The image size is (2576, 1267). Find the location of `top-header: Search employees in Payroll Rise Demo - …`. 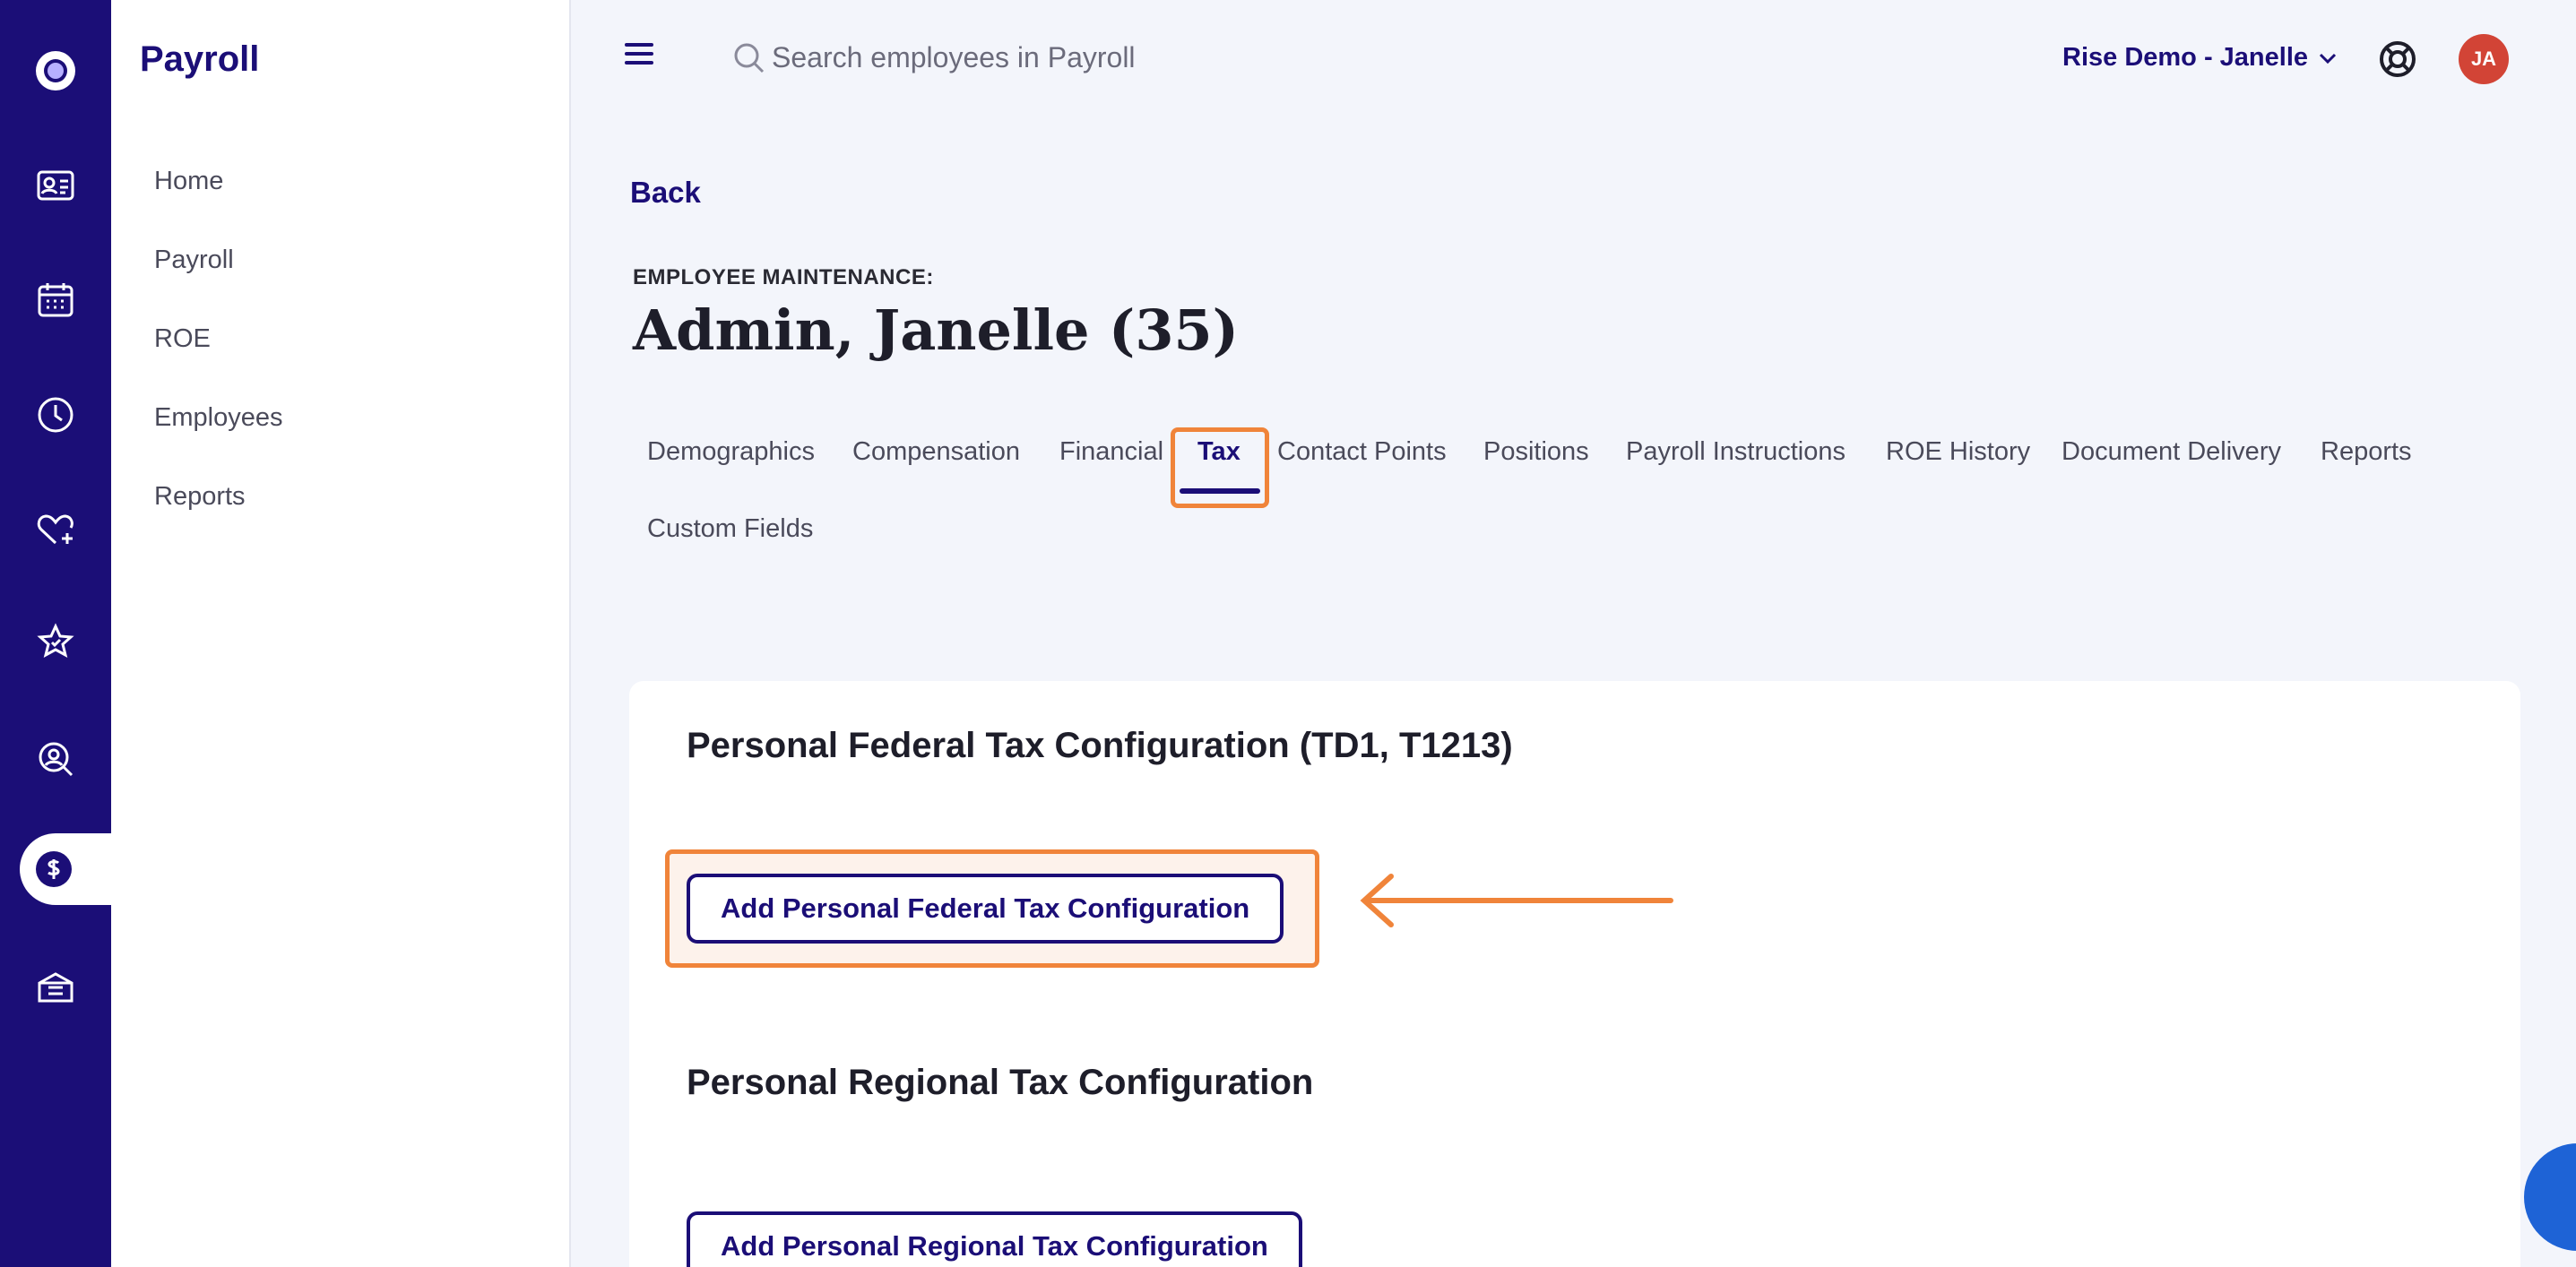

top-header: Search employees in Payroll Rise Demo - … is located at coordinates (1573, 58).